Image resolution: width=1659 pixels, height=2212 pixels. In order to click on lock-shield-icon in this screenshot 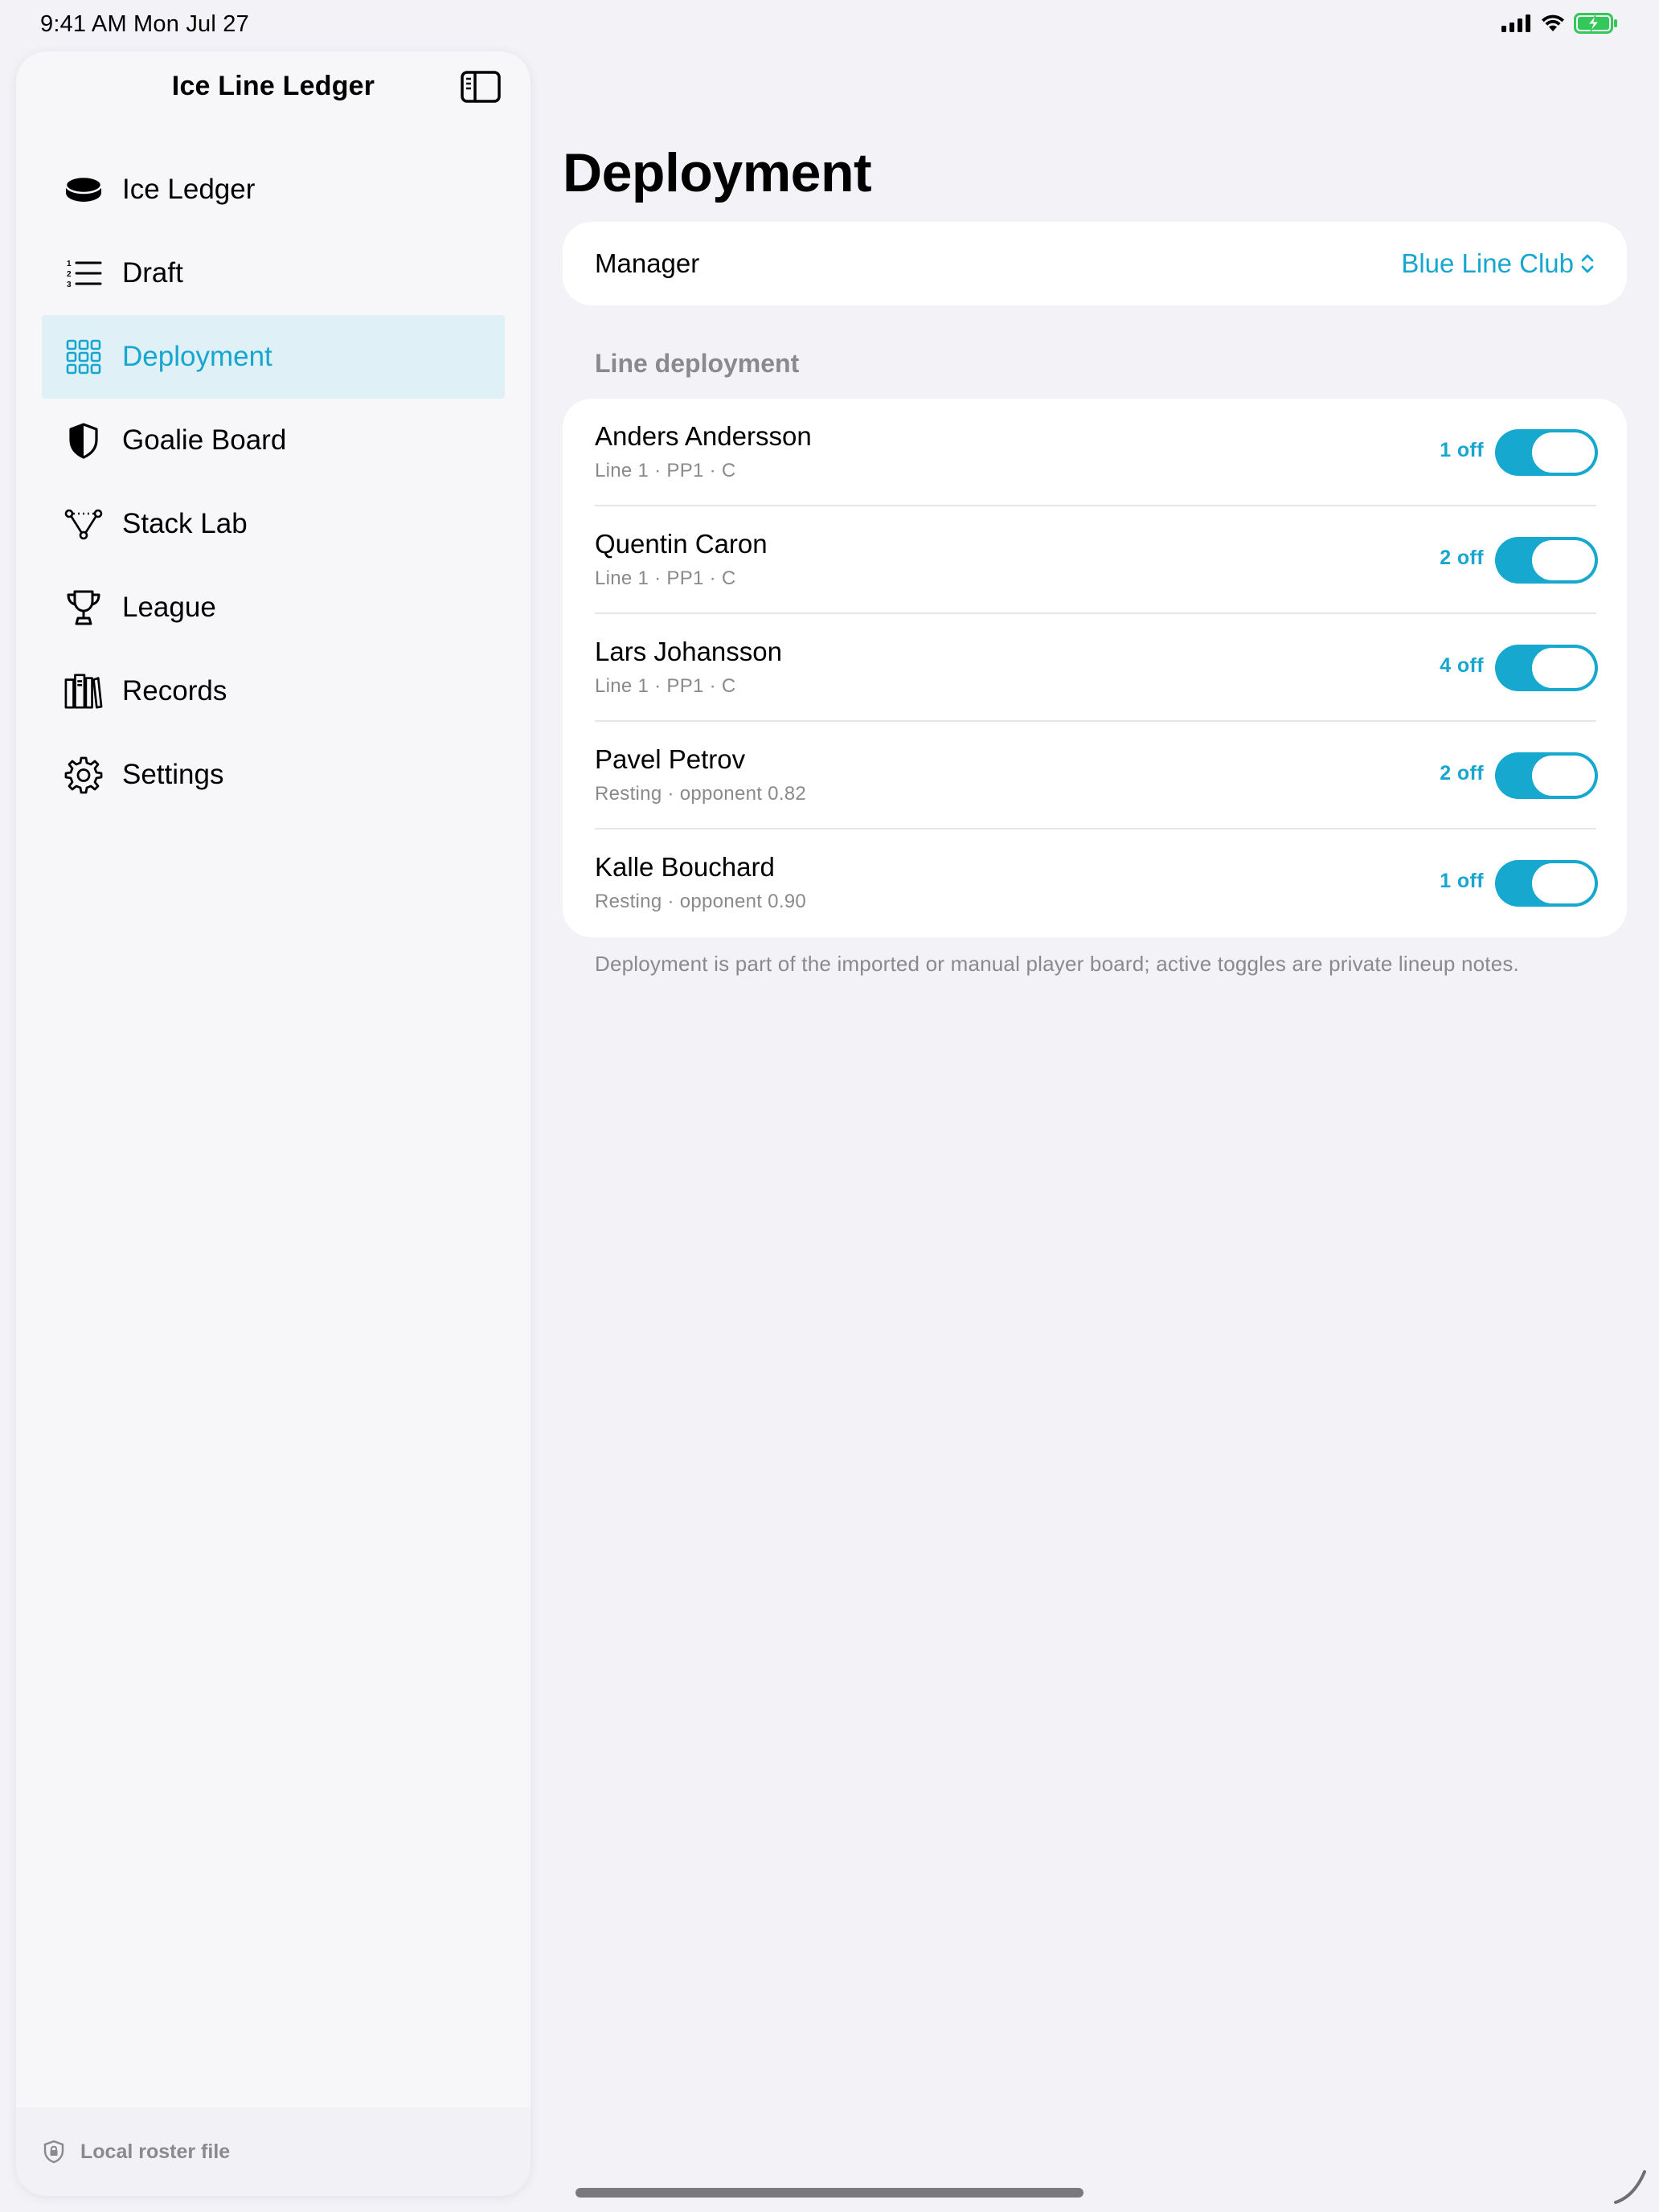, I will do `click(53, 2152)`.